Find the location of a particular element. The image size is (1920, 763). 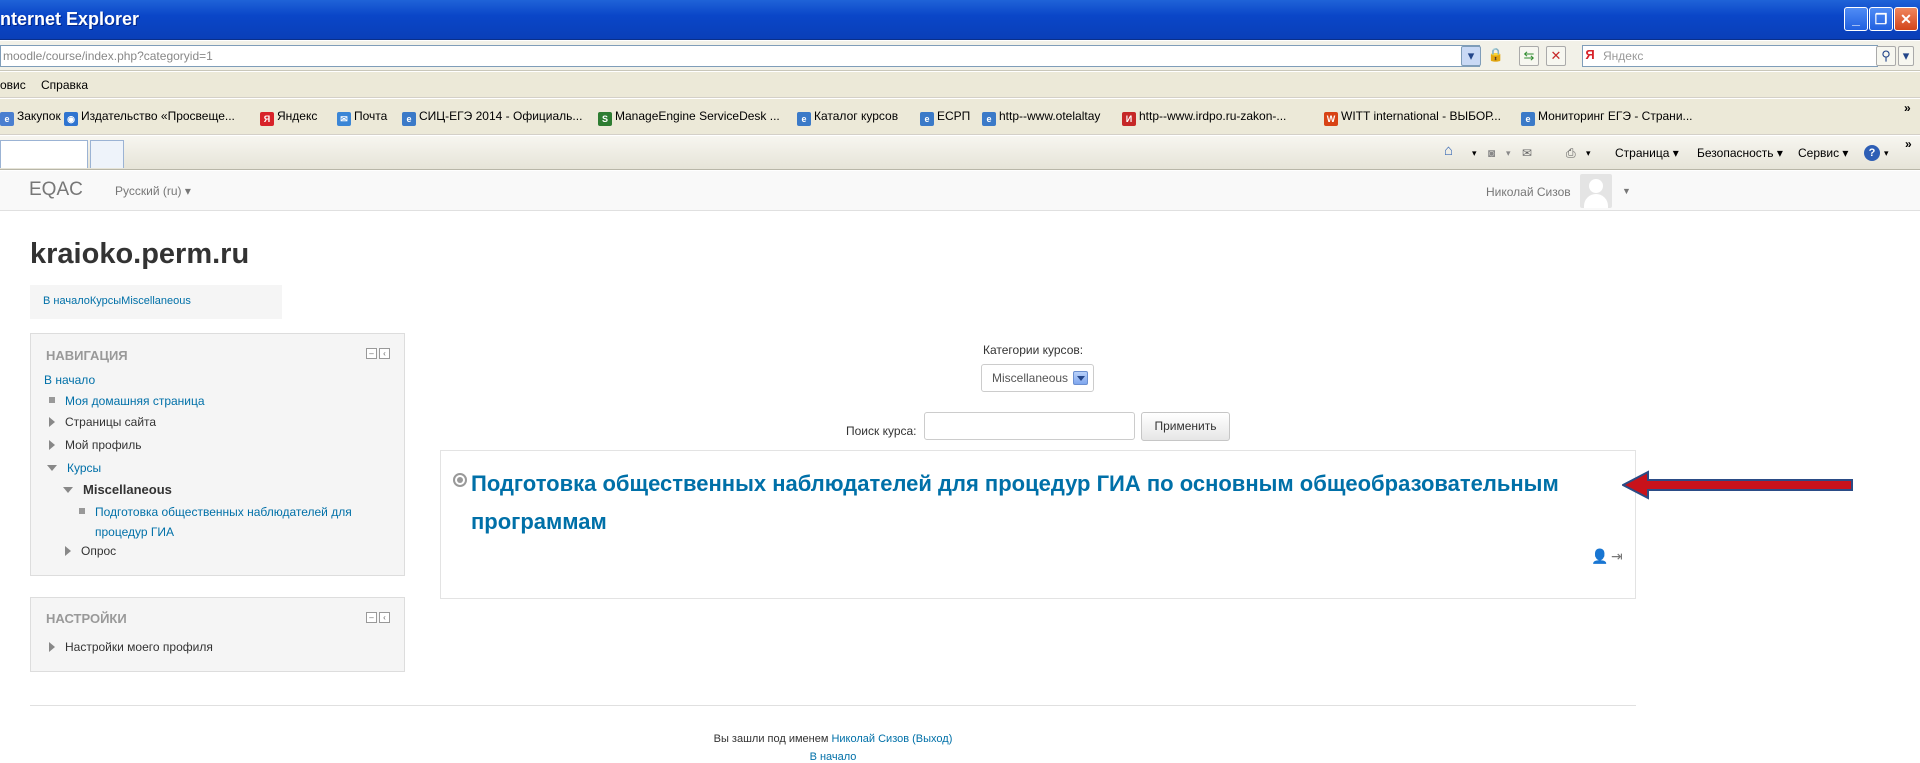

nav-category-misc: Miscellaneous is located at coordinates (117, 489).